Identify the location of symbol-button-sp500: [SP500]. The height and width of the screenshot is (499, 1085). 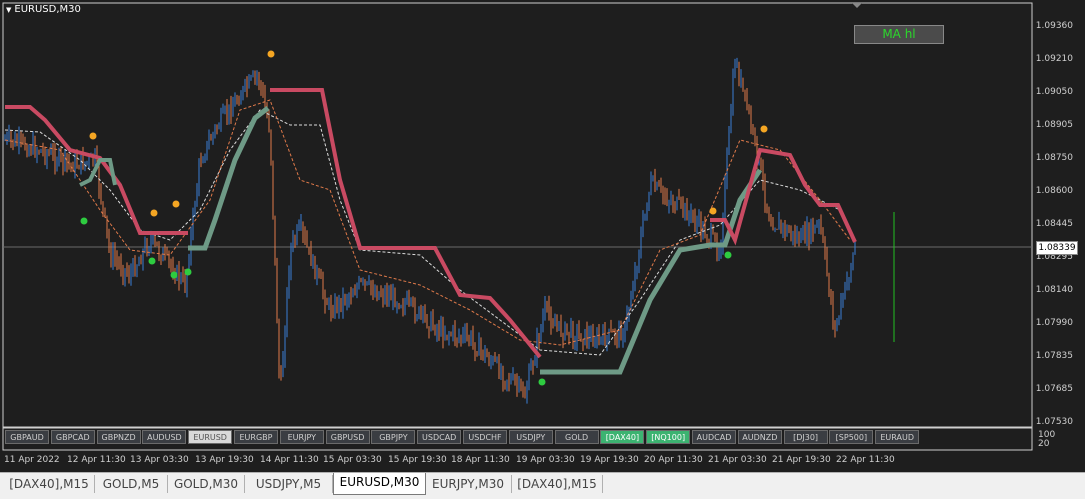
(851, 437).